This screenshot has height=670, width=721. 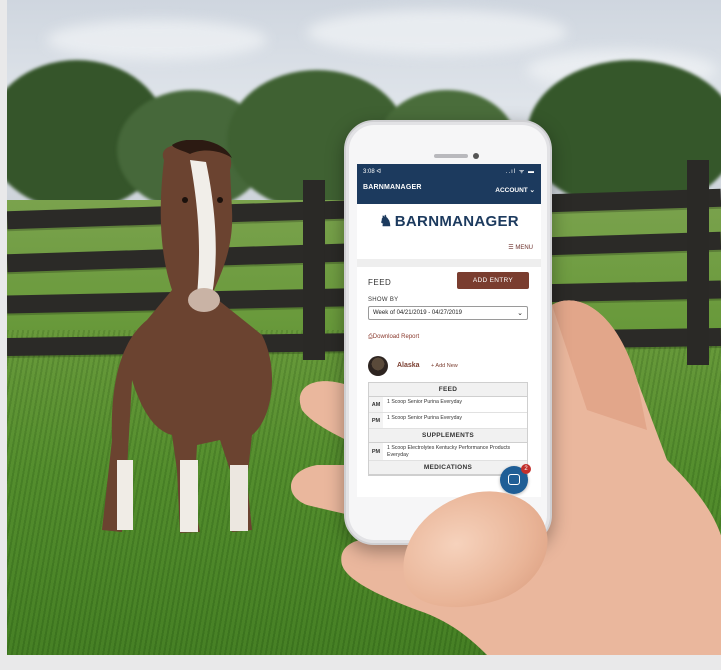 I want to click on table-row: PM 1 Scoop Senior Purina Everyday, so click(x=448, y=421).